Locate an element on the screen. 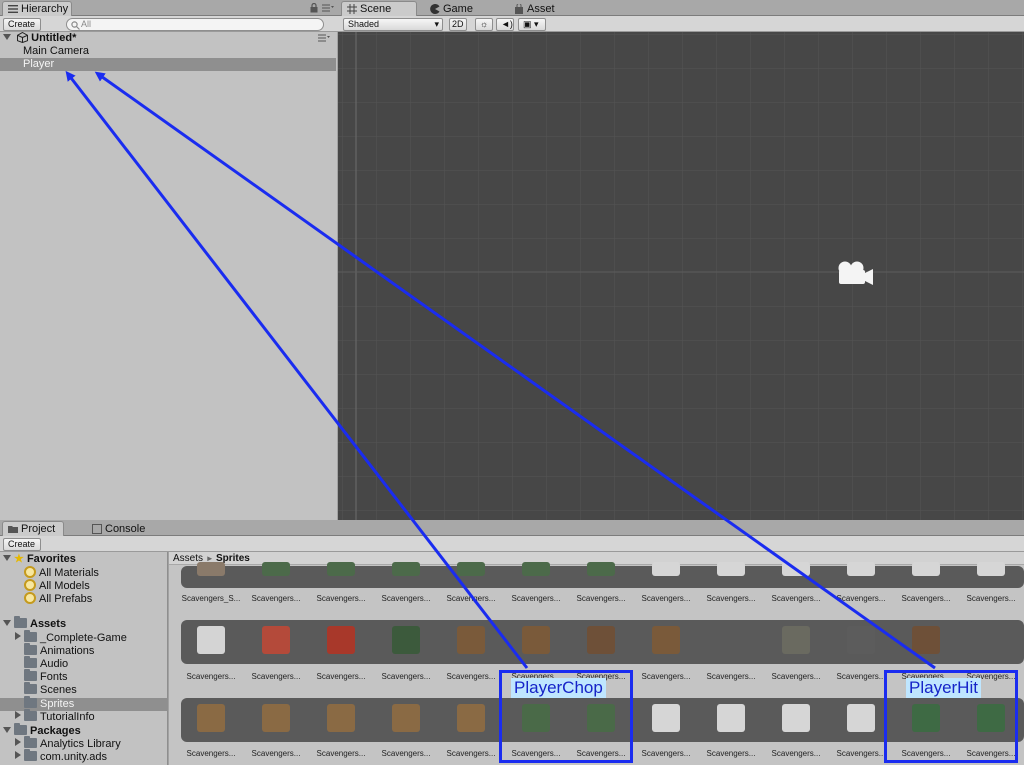  hierarchy-item-player: Player is located at coordinates (168, 64).